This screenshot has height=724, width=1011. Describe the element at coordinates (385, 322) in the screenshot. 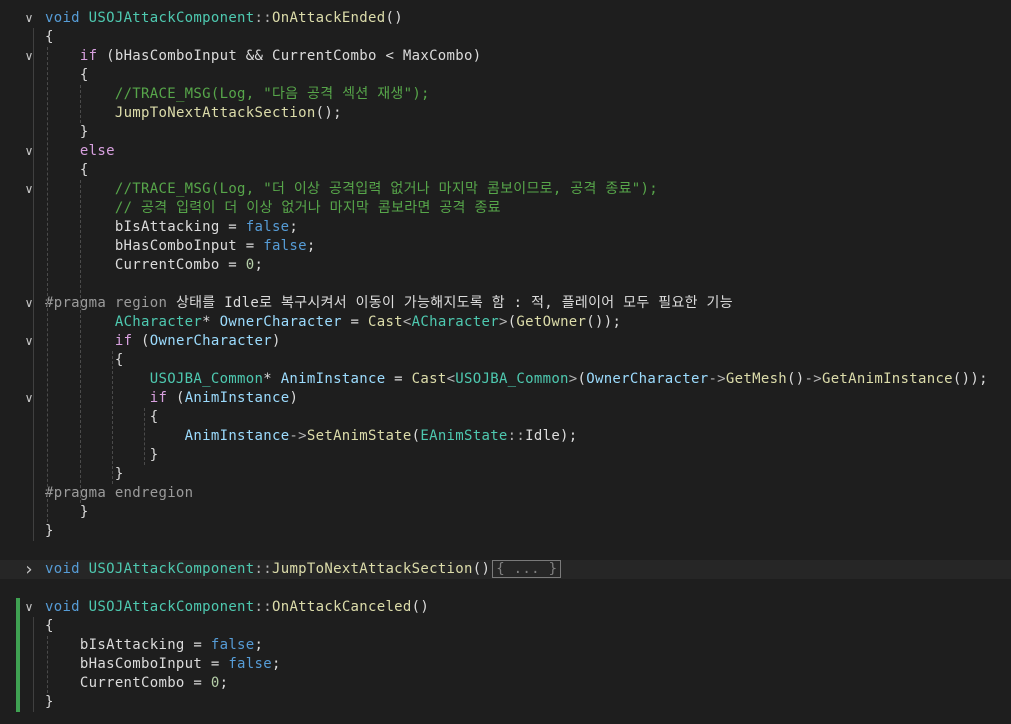

I see `code-token: Cast` at that location.